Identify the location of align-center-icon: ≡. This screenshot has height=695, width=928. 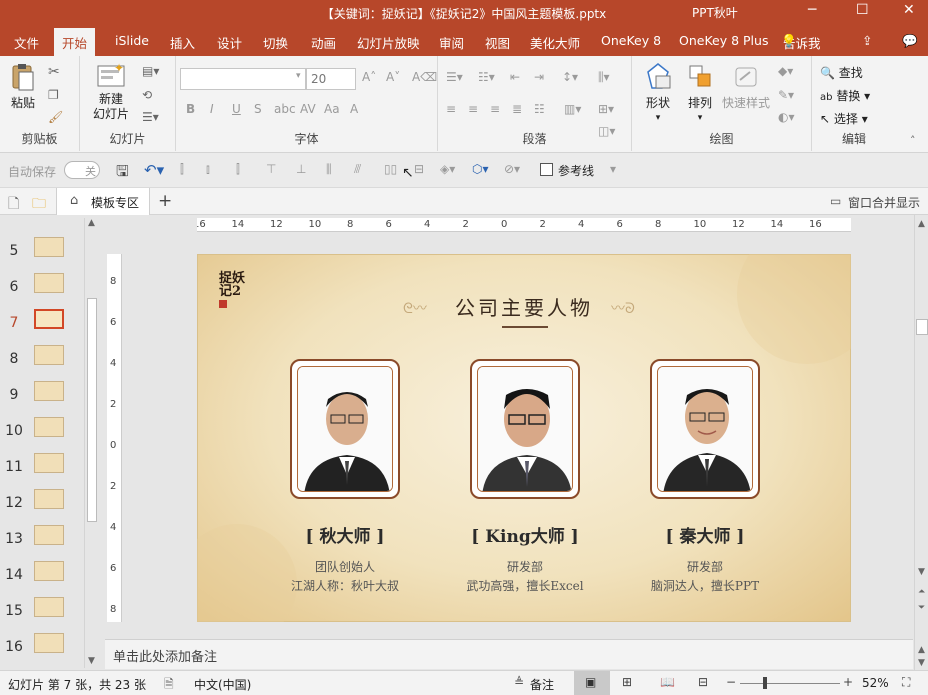
(473, 109).